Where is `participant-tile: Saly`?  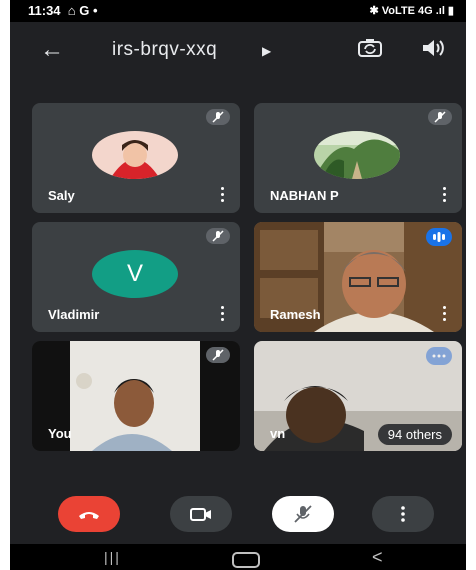
participant-tile: Saly is located at coordinates (136, 158).